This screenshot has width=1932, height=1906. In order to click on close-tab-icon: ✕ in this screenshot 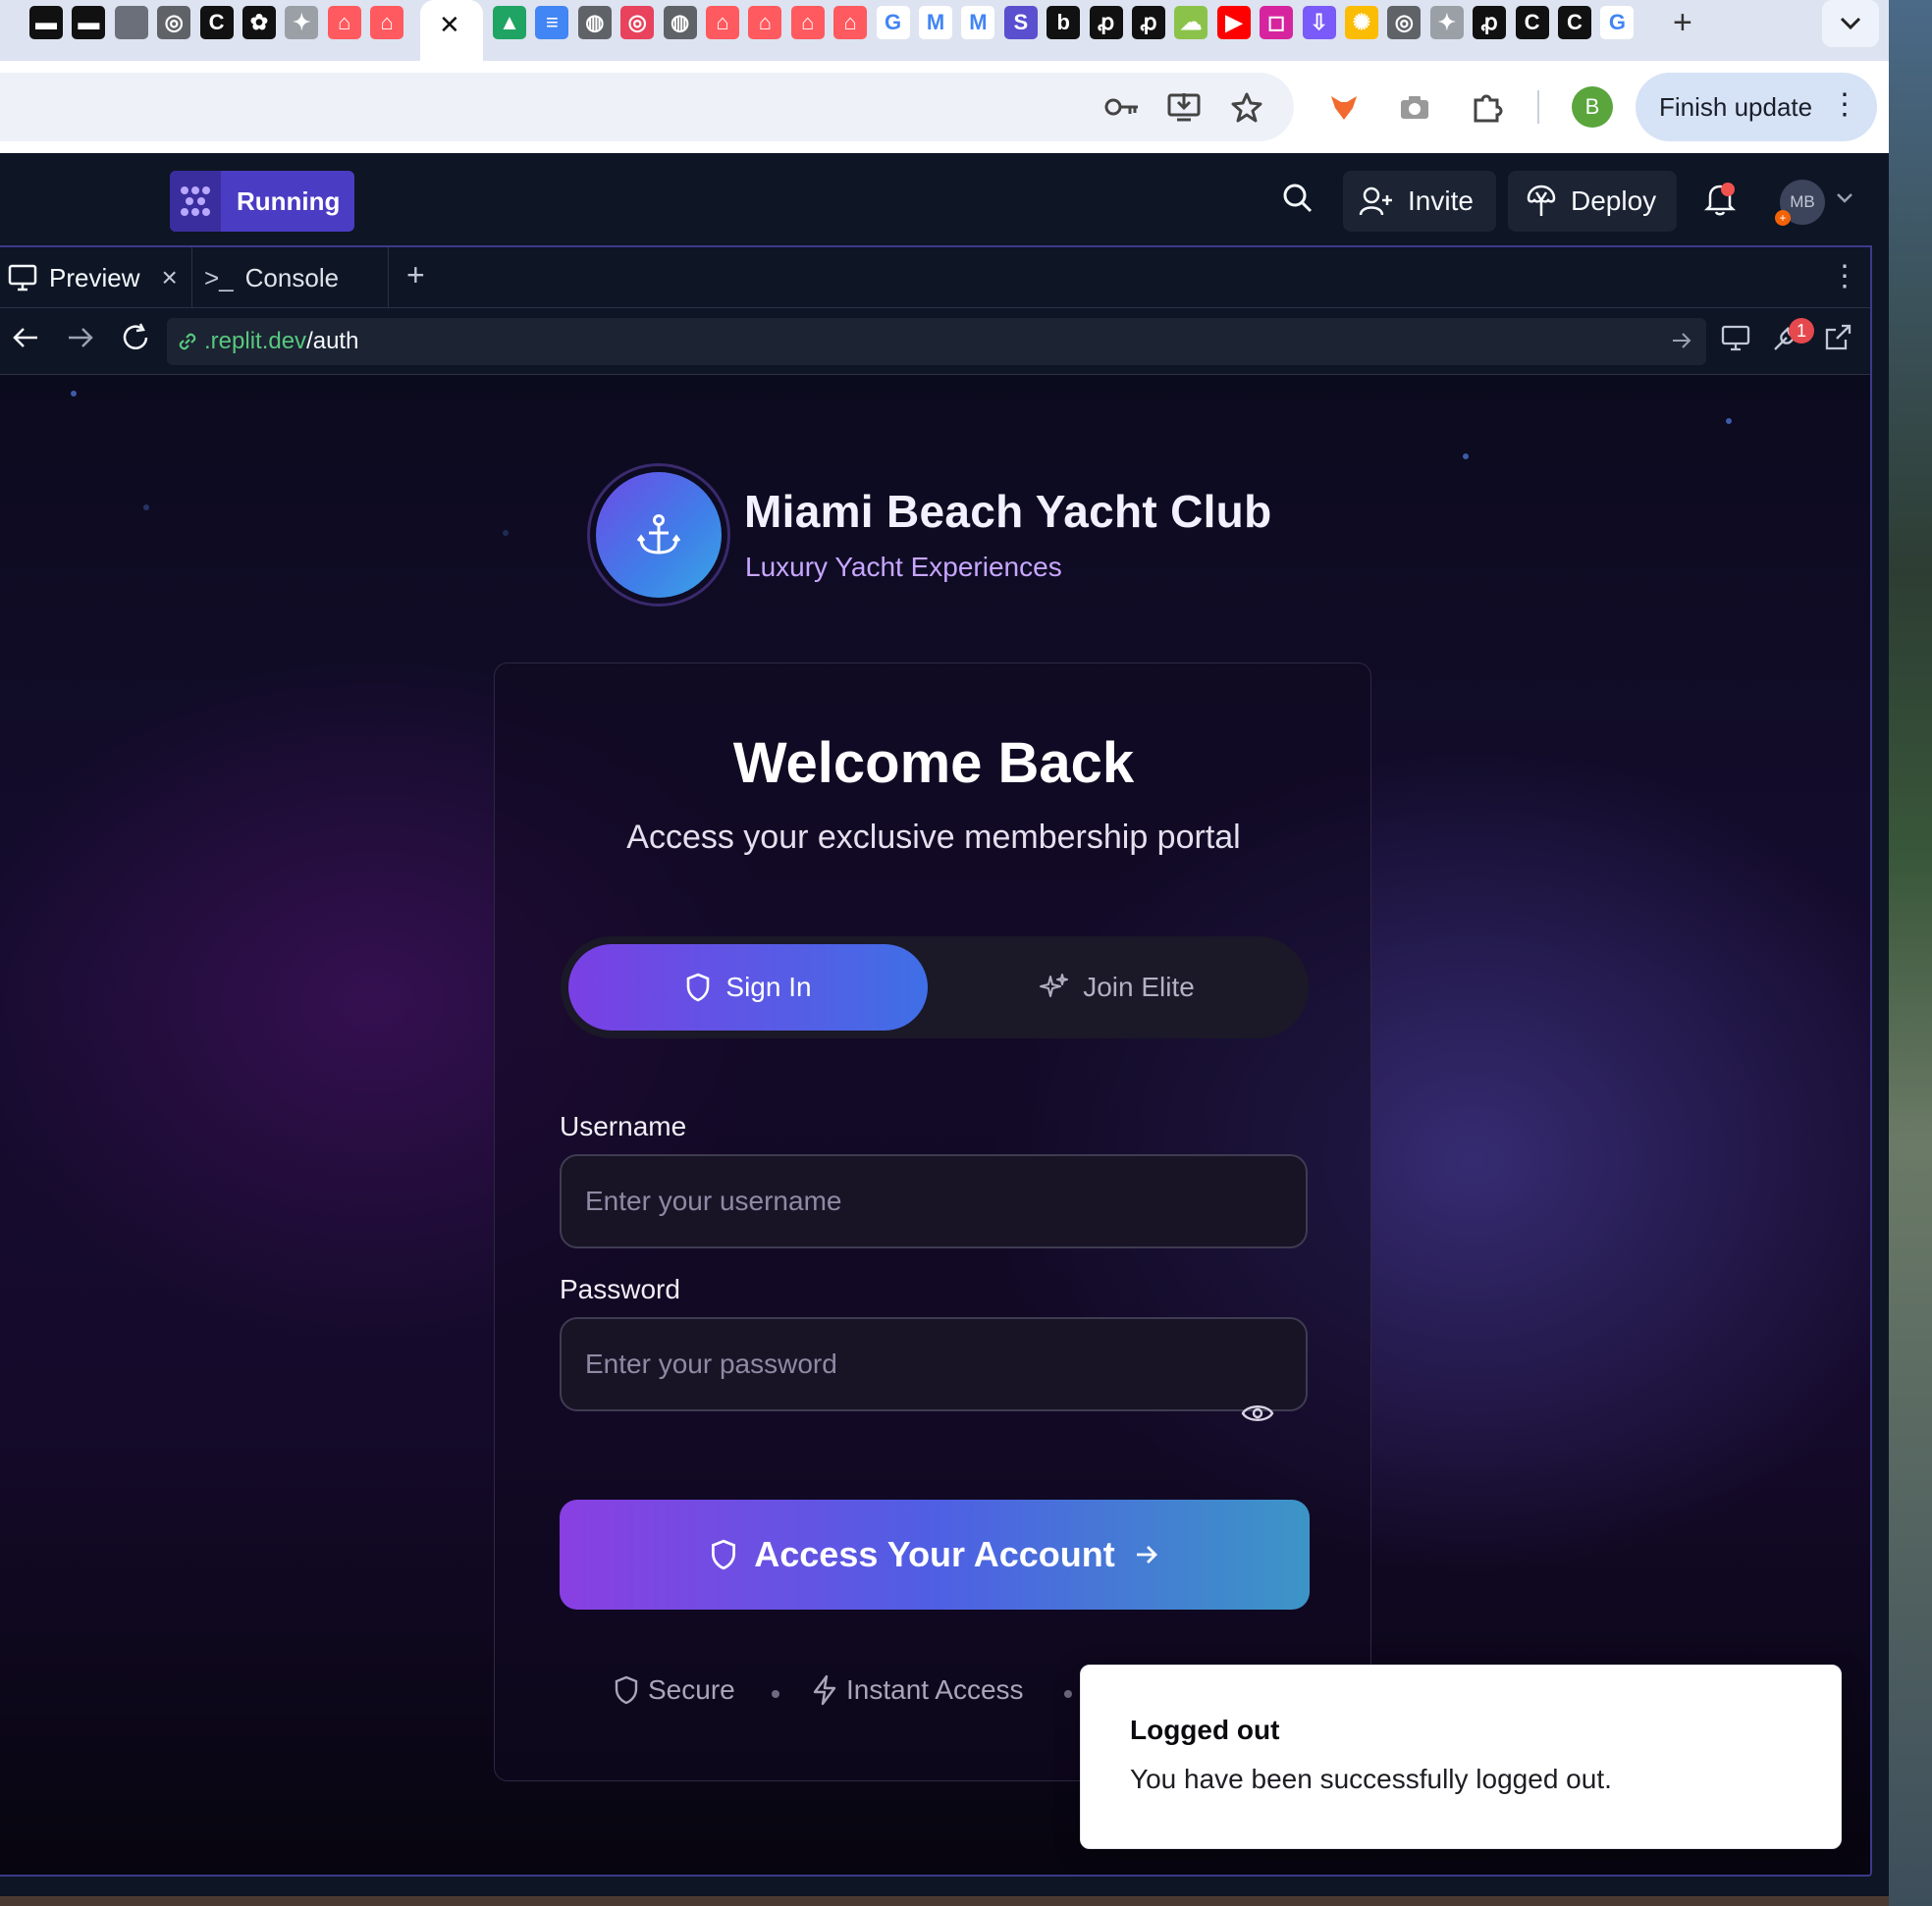, I will do `click(449, 25)`.